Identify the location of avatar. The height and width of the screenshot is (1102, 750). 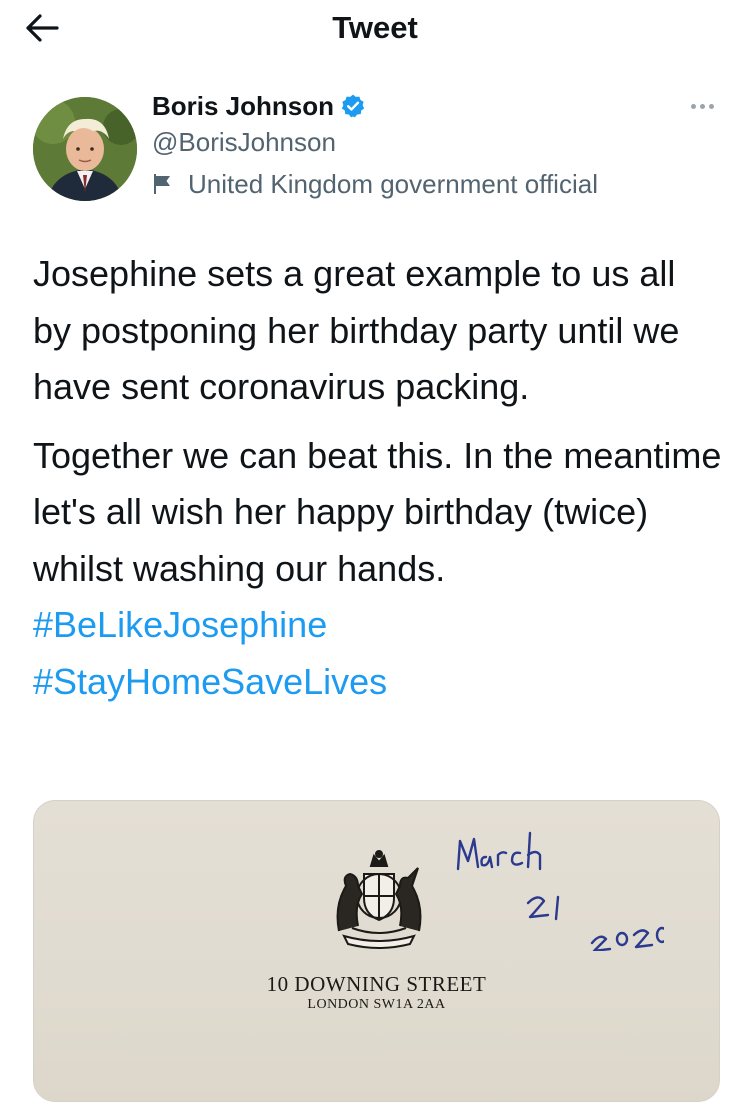
(85, 149).